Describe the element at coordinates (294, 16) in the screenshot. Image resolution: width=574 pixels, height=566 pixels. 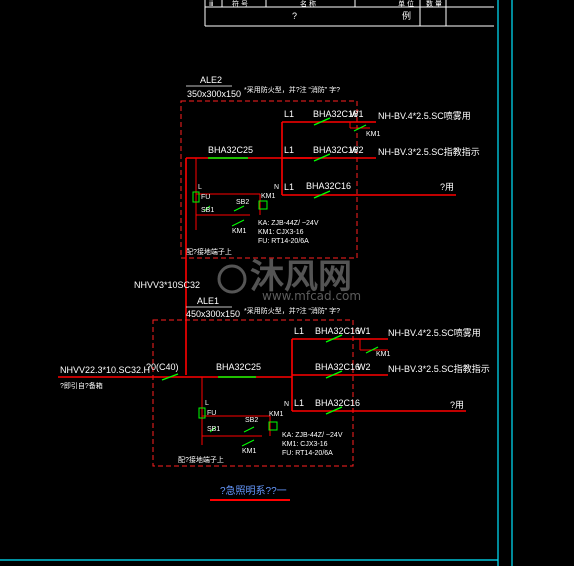
I see `title-row2-left: ?` at that location.